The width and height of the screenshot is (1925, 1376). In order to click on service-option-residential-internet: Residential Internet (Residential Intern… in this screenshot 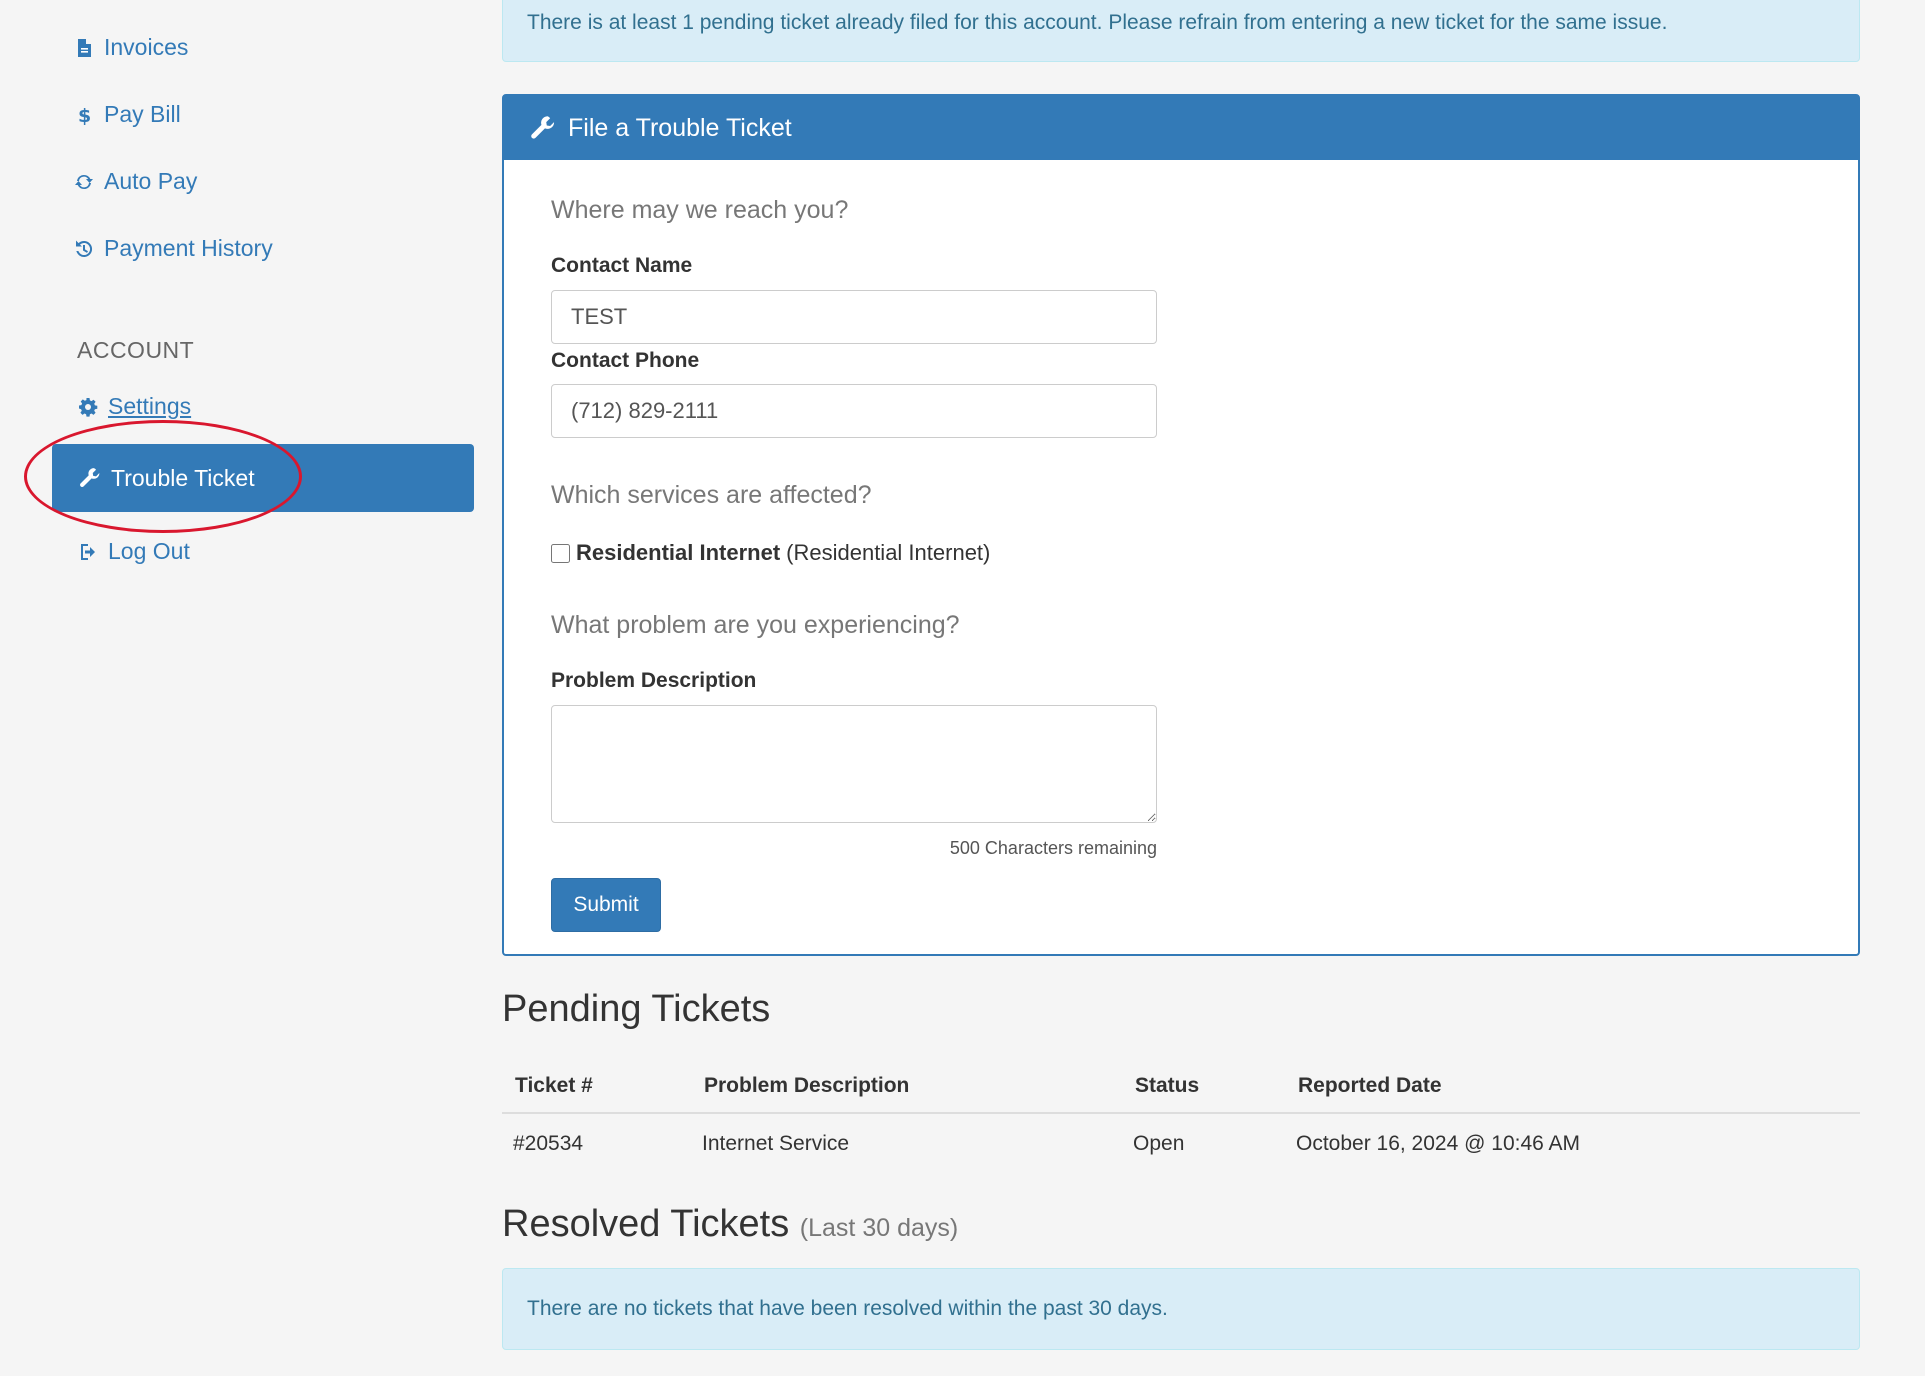, I will do `click(770, 553)`.